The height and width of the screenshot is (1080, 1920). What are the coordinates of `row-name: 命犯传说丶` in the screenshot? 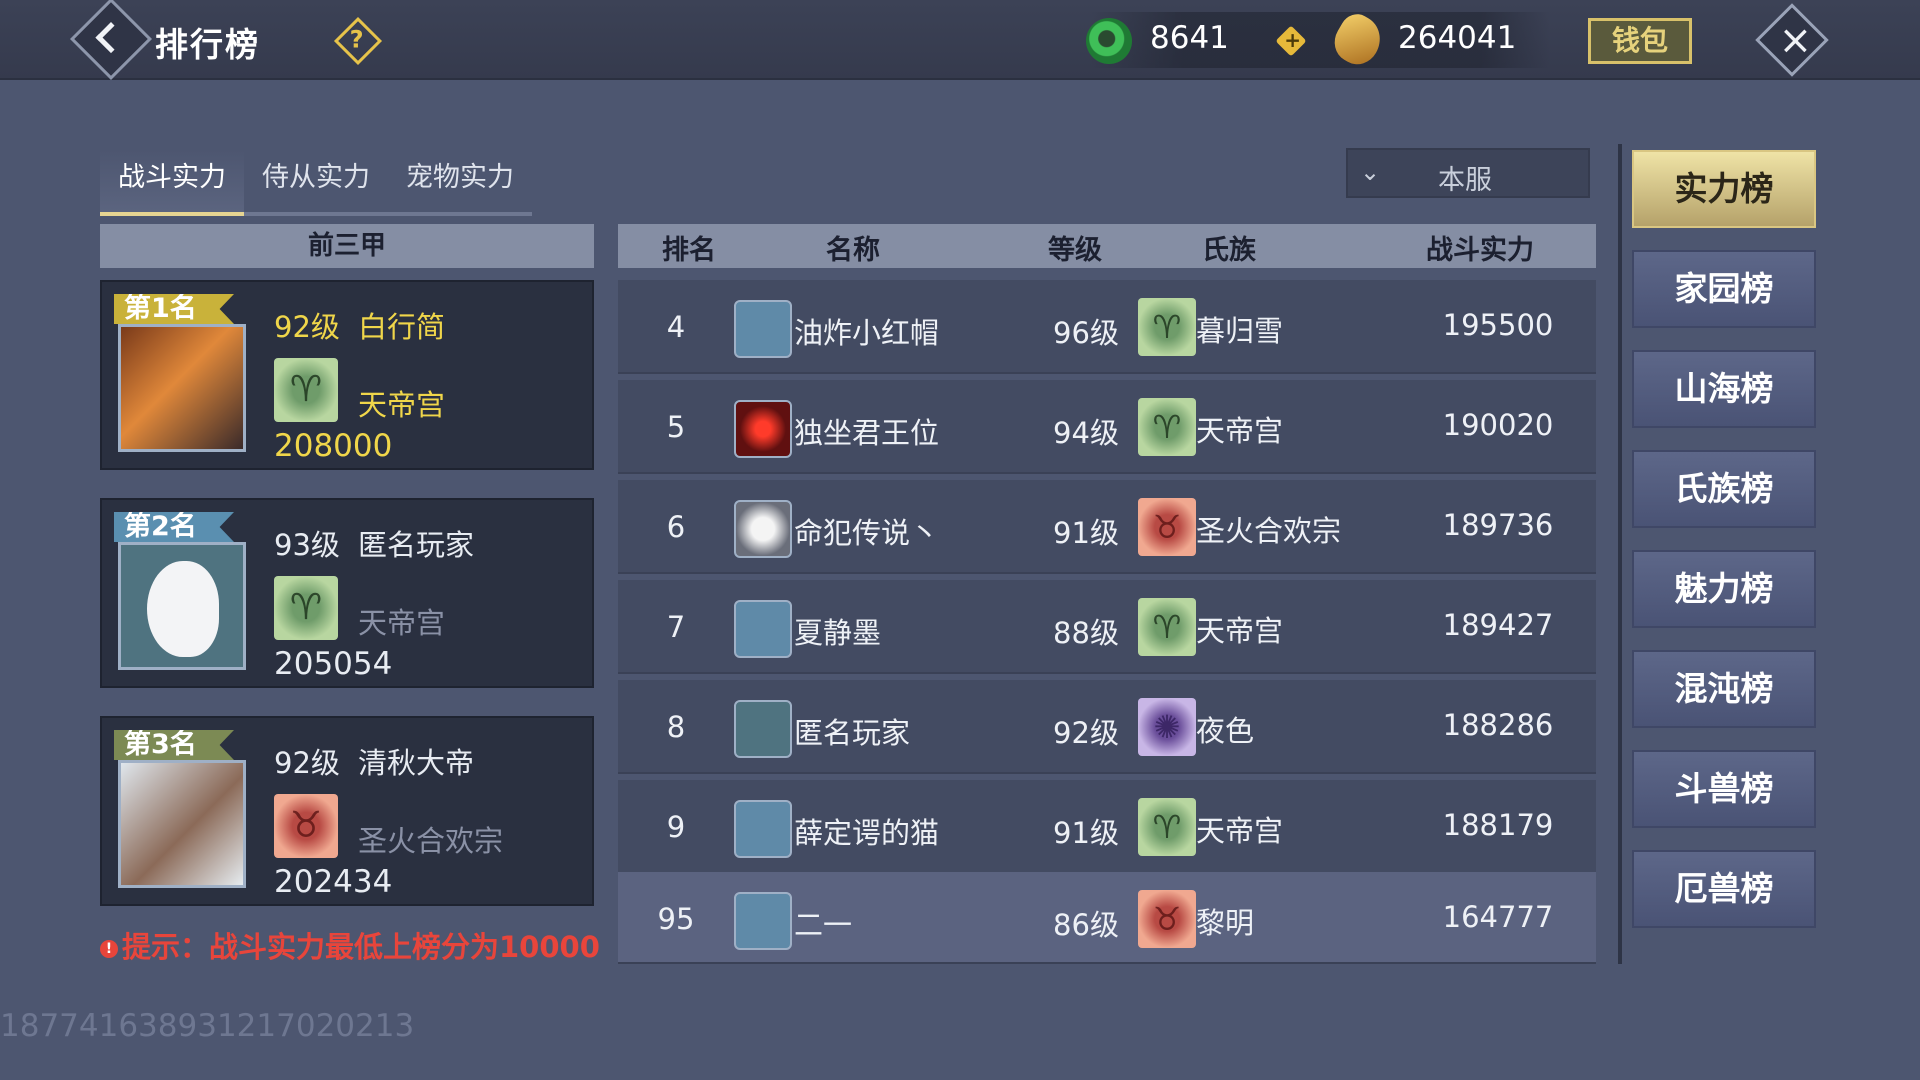 It's located at (867, 533).